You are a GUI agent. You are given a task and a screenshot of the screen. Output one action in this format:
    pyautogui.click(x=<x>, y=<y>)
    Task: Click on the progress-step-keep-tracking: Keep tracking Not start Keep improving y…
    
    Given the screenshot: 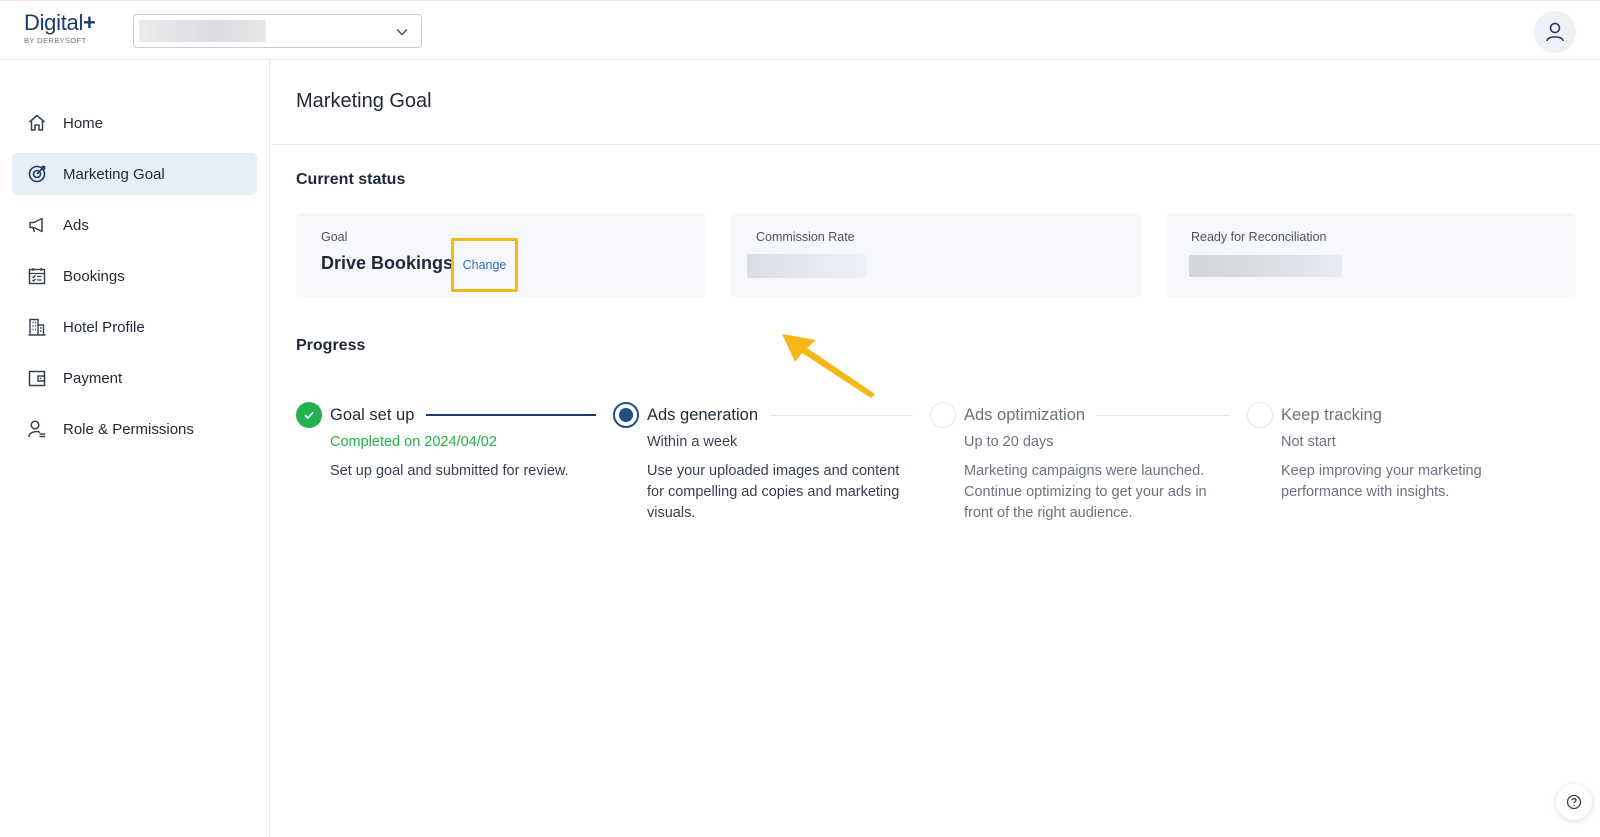 What is the action you would take?
    pyautogui.click(x=1397, y=452)
    